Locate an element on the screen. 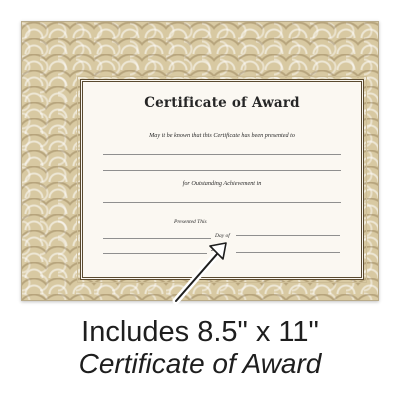 The height and width of the screenshot is (400, 400). caption-line-2: Certificate of Award is located at coordinates (200, 363).